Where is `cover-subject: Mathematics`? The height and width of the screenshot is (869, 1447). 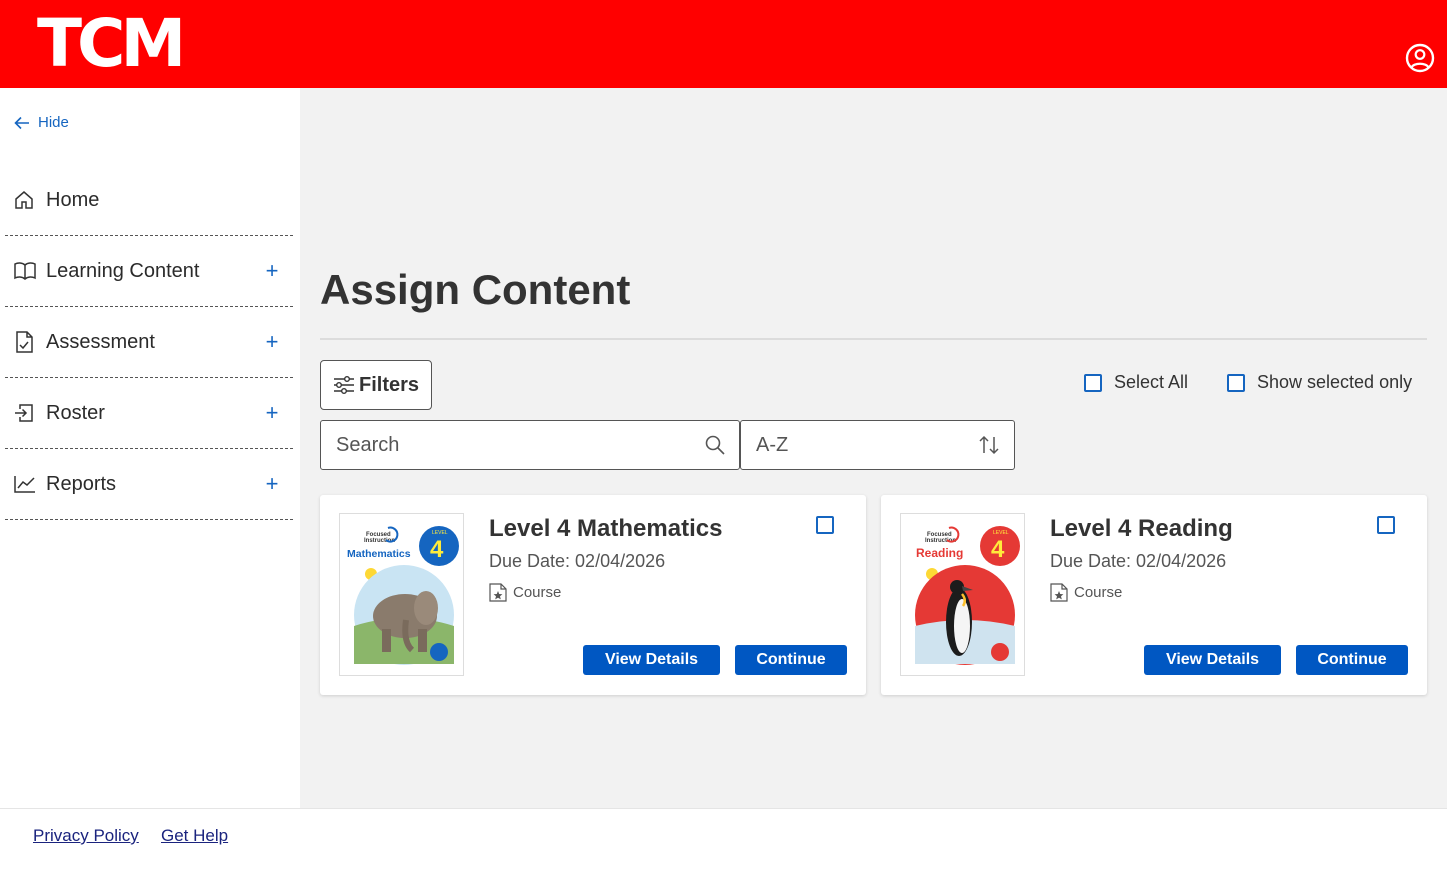
cover-subject: Mathematics is located at coordinates (379, 554).